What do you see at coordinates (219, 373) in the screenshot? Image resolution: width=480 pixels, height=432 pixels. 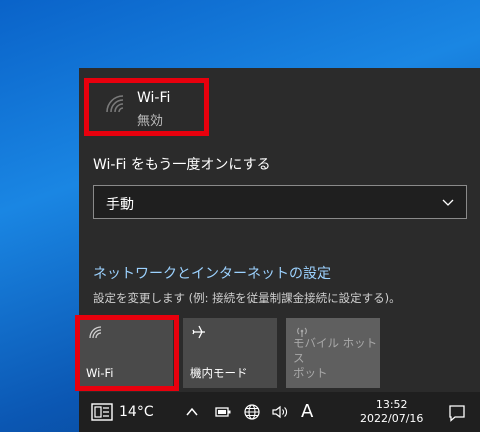 I see `quick-action-label: 機内モード` at bounding box center [219, 373].